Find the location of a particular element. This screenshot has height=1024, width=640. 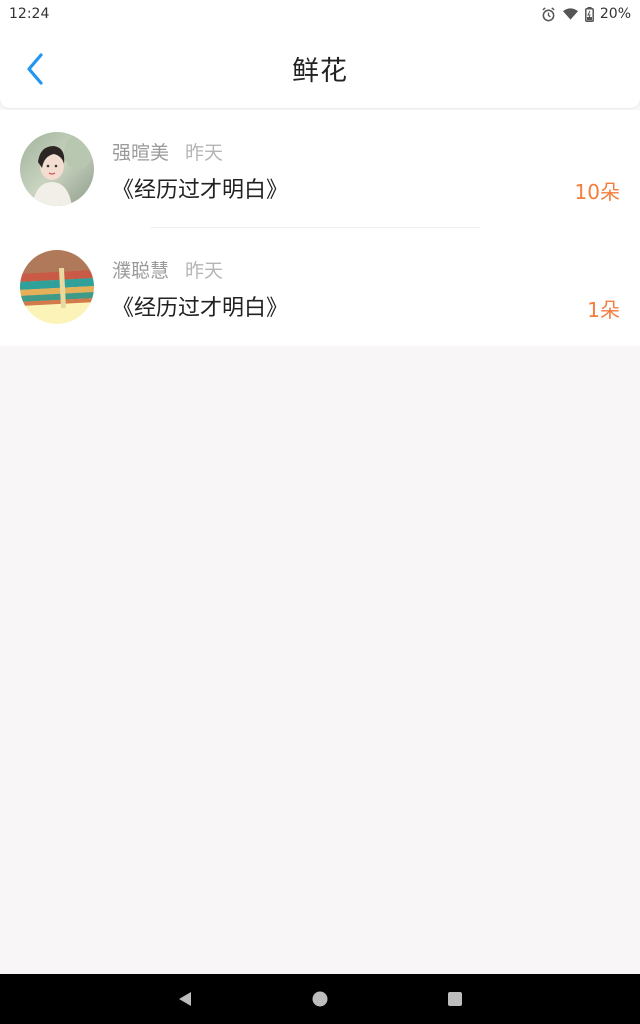

list-item: 强暄美 昨天 《经历过才明白》 10朵 is located at coordinates (320, 169).